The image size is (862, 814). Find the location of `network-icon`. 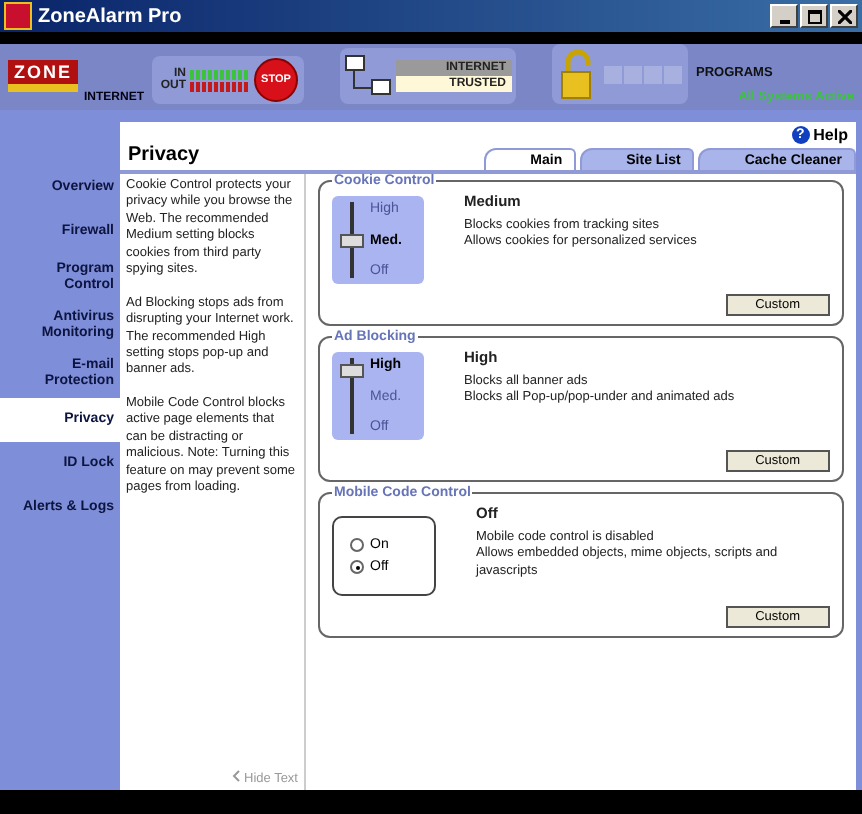

network-icon is located at coordinates (368, 76).